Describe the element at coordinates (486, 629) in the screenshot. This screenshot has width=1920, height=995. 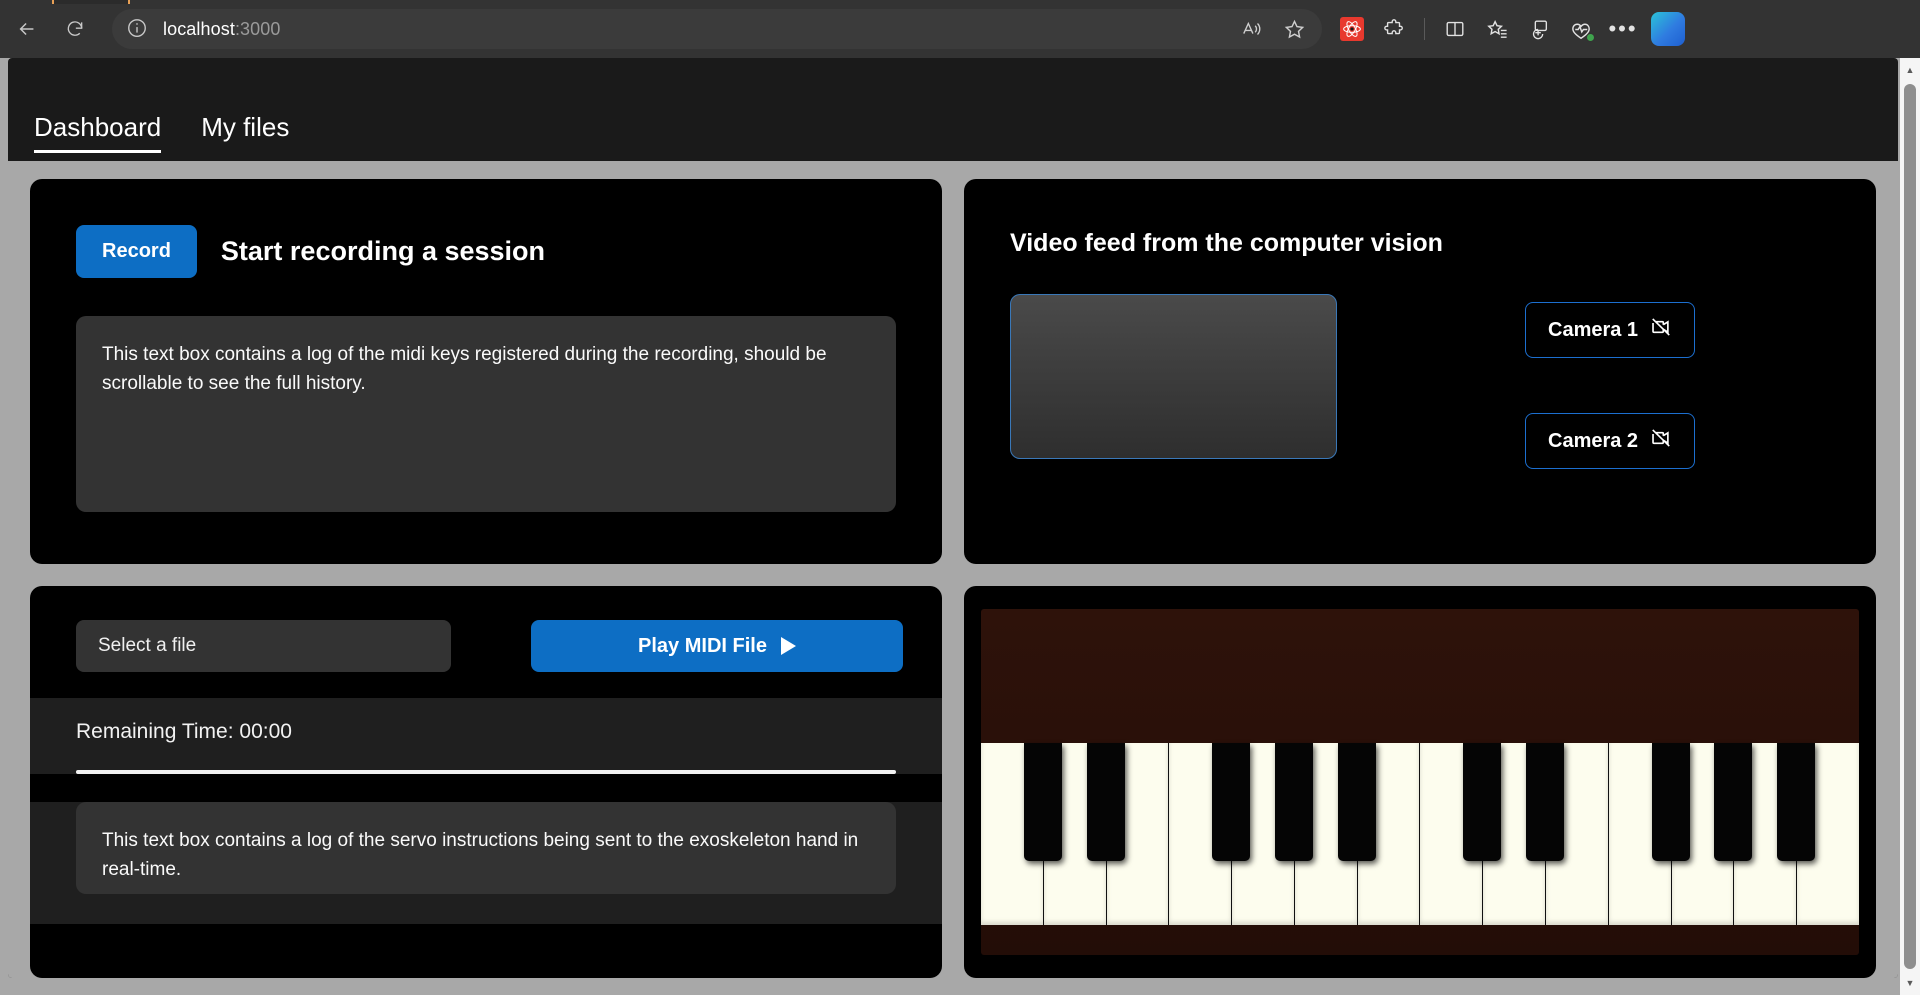
I see `player-controls-row: Select a file Play MIDI File` at that location.